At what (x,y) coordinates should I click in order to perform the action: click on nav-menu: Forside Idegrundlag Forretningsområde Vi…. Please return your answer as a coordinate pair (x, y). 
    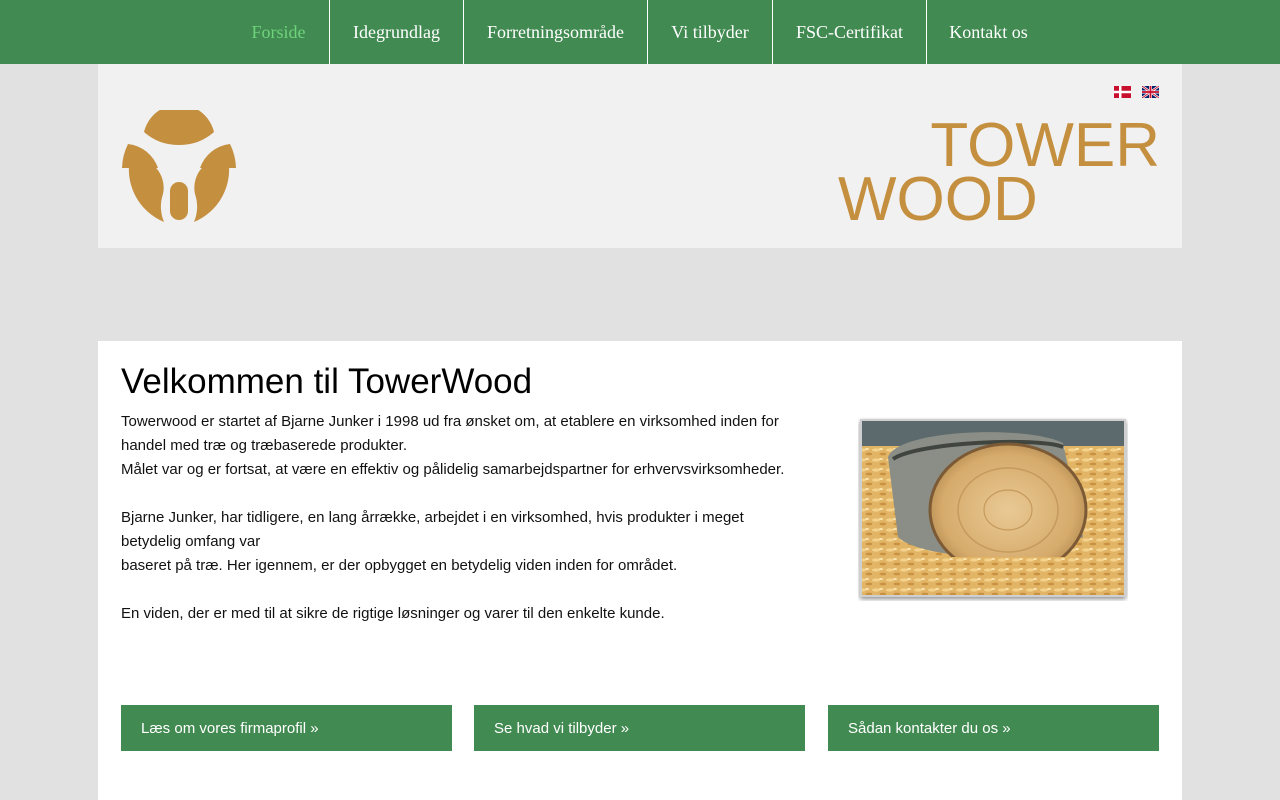
    Looking at the image, I should click on (639, 32).